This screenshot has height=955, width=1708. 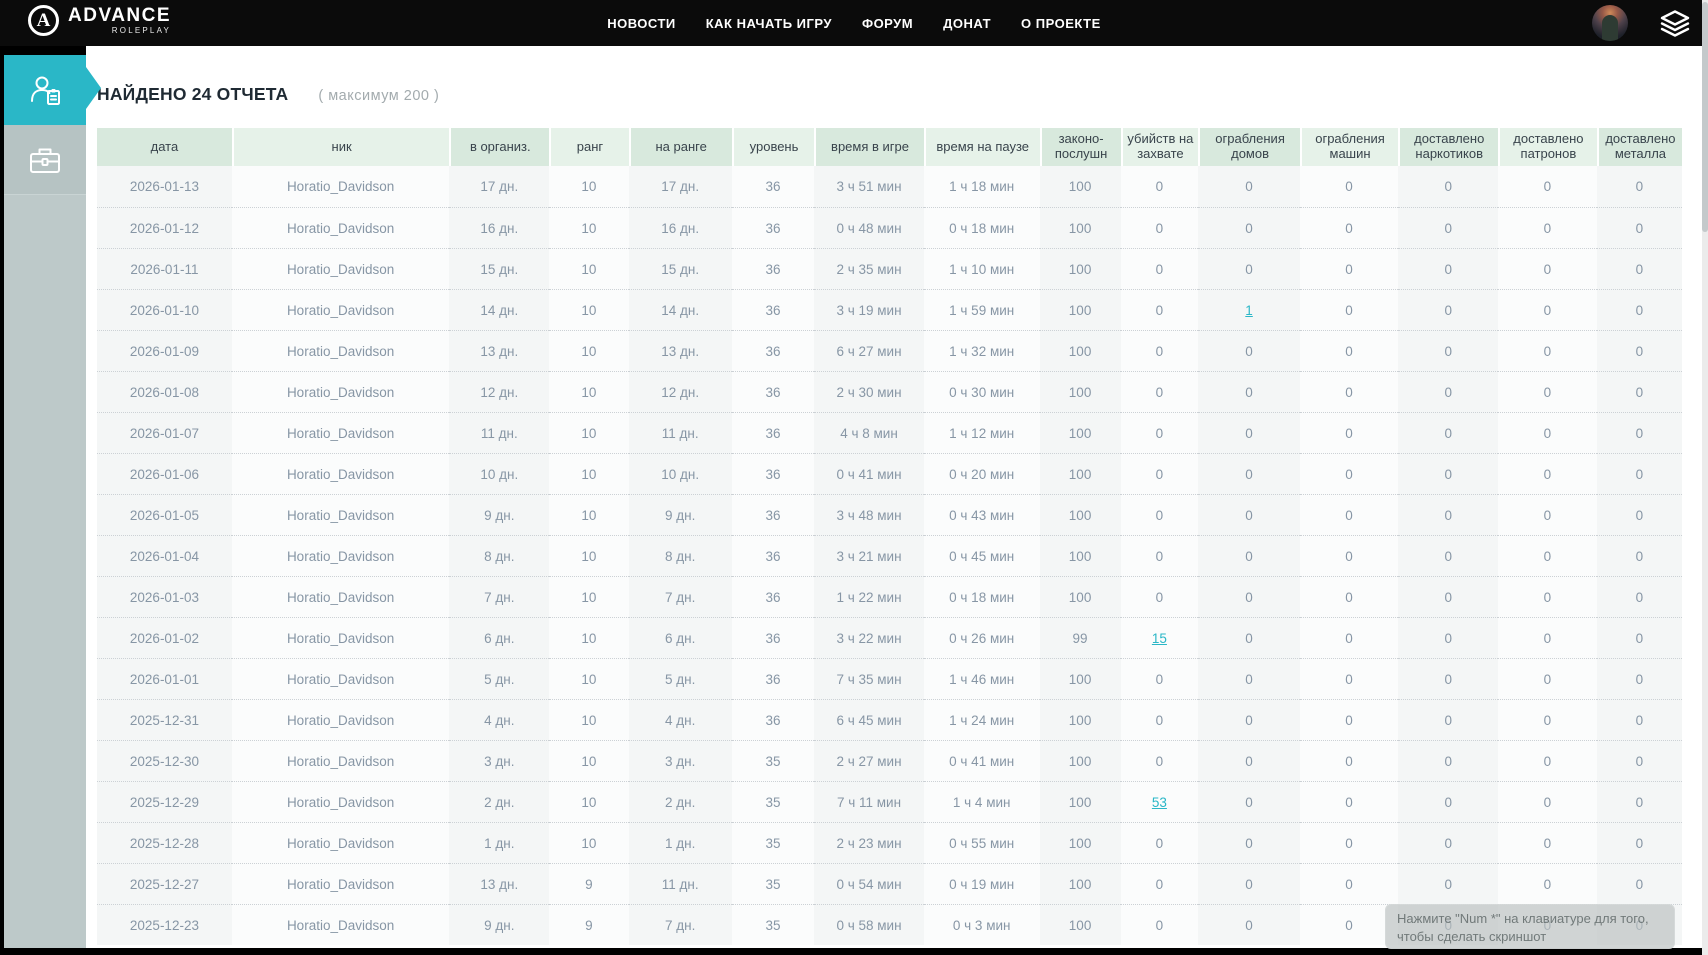 What do you see at coordinates (1705, 477) in the screenshot?
I see `page-scrollbar` at bounding box center [1705, 477].